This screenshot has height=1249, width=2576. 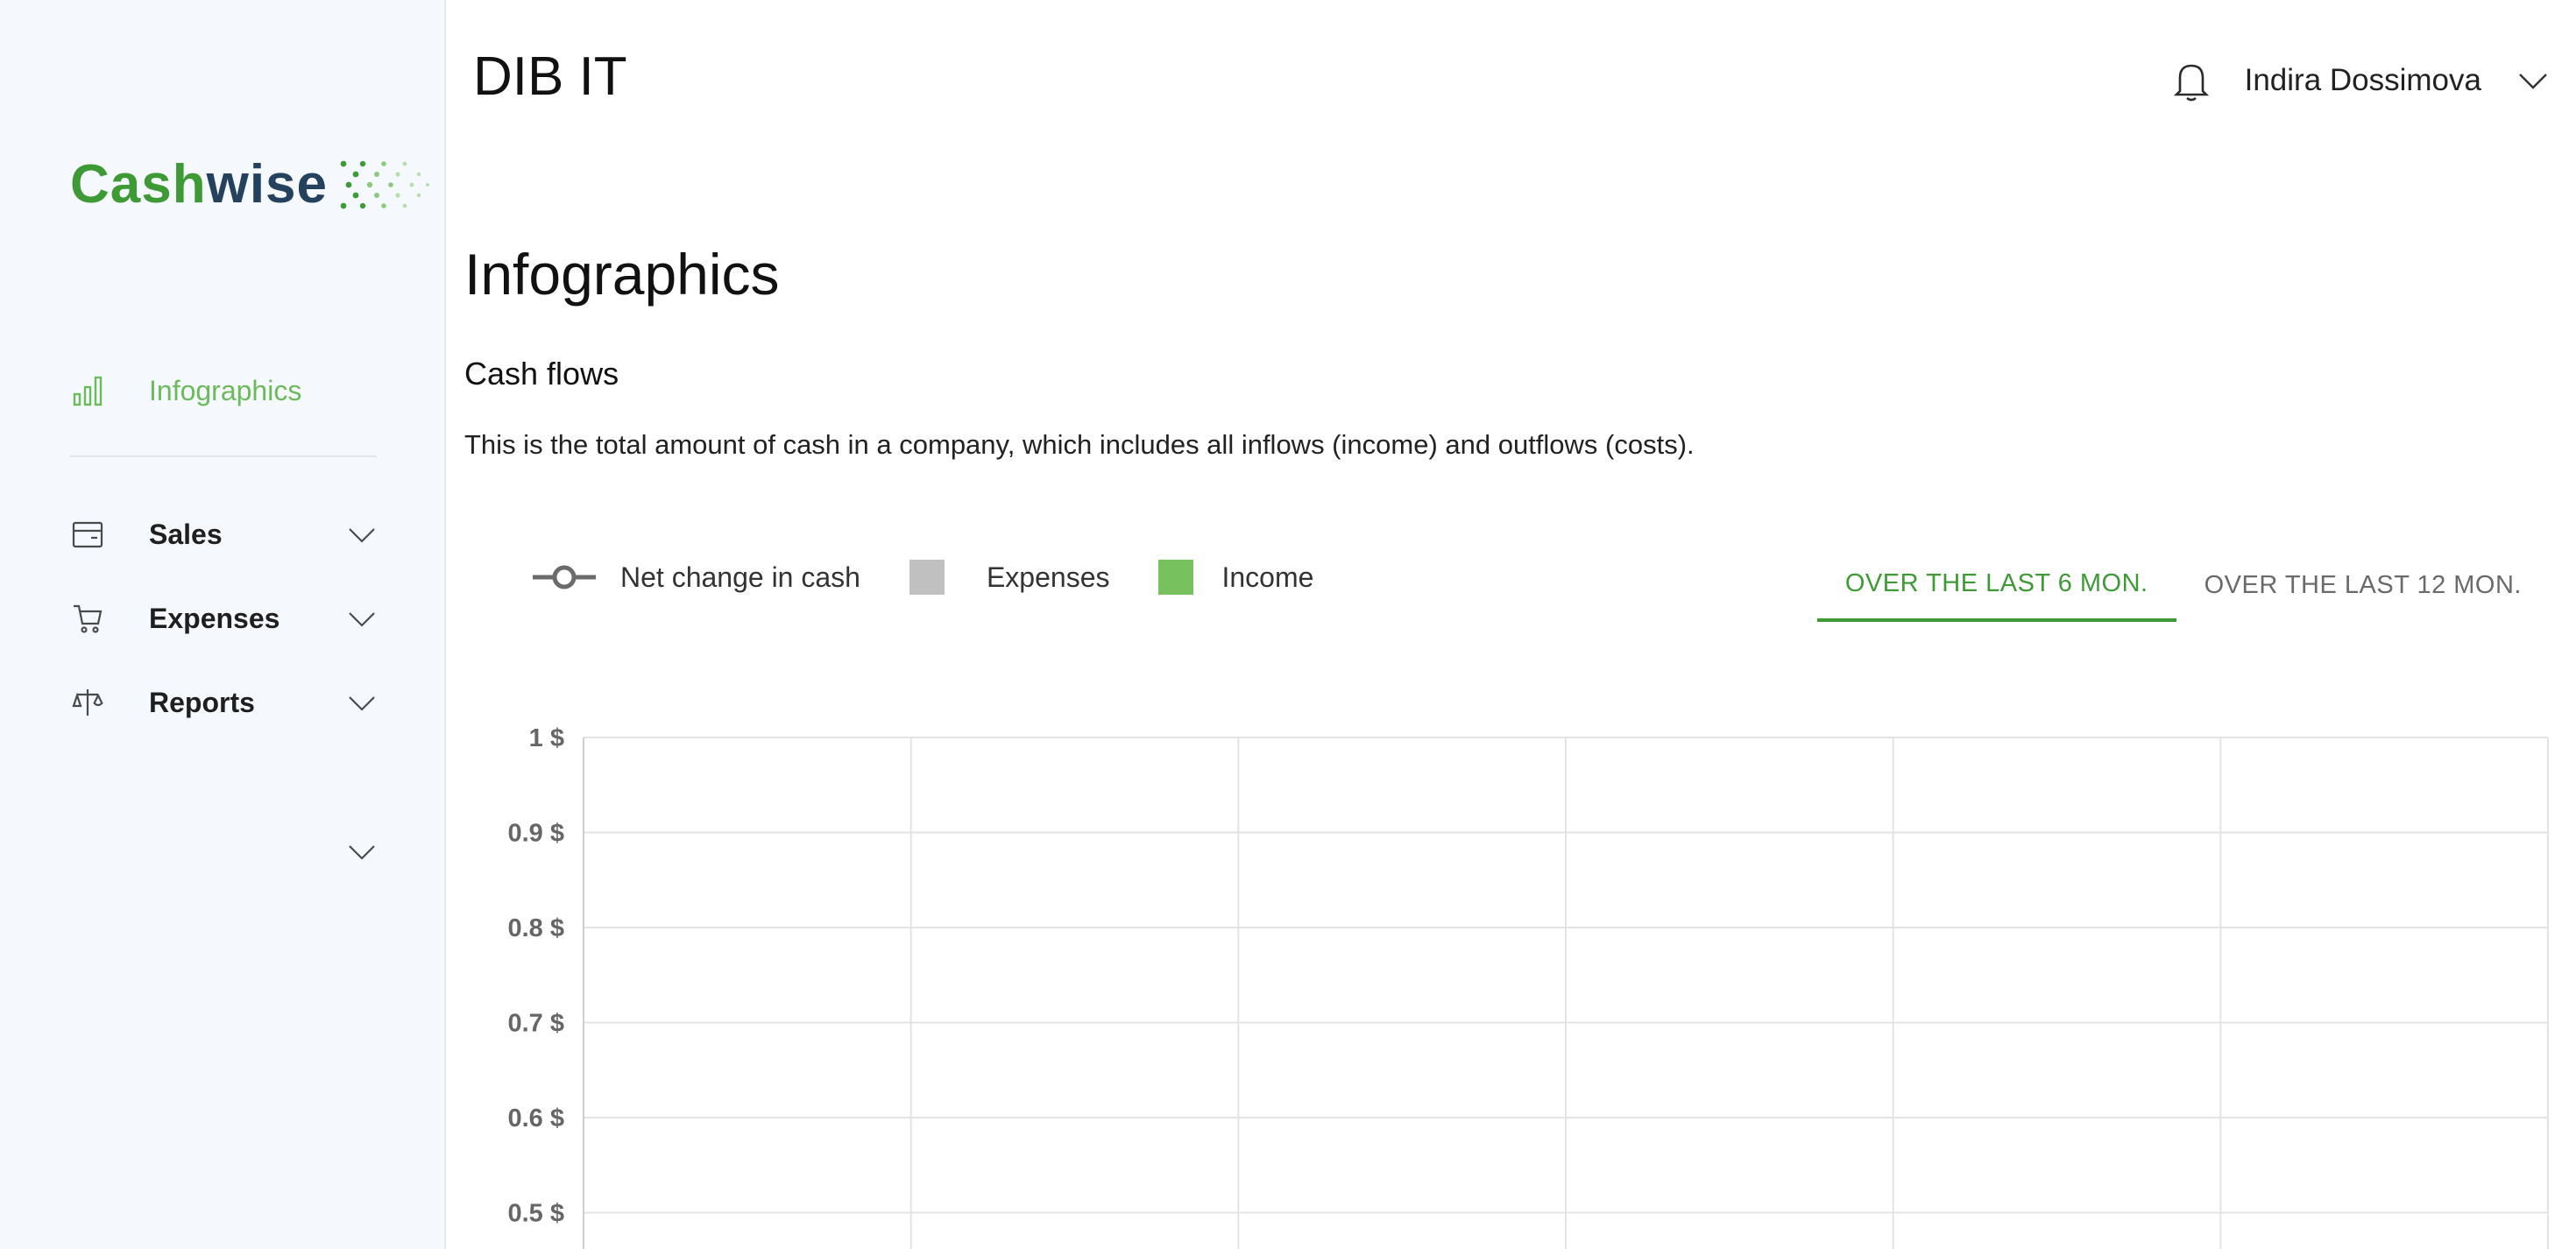 I want to click on y-tick-label: 0.8 $, so click(x=536, y=928).